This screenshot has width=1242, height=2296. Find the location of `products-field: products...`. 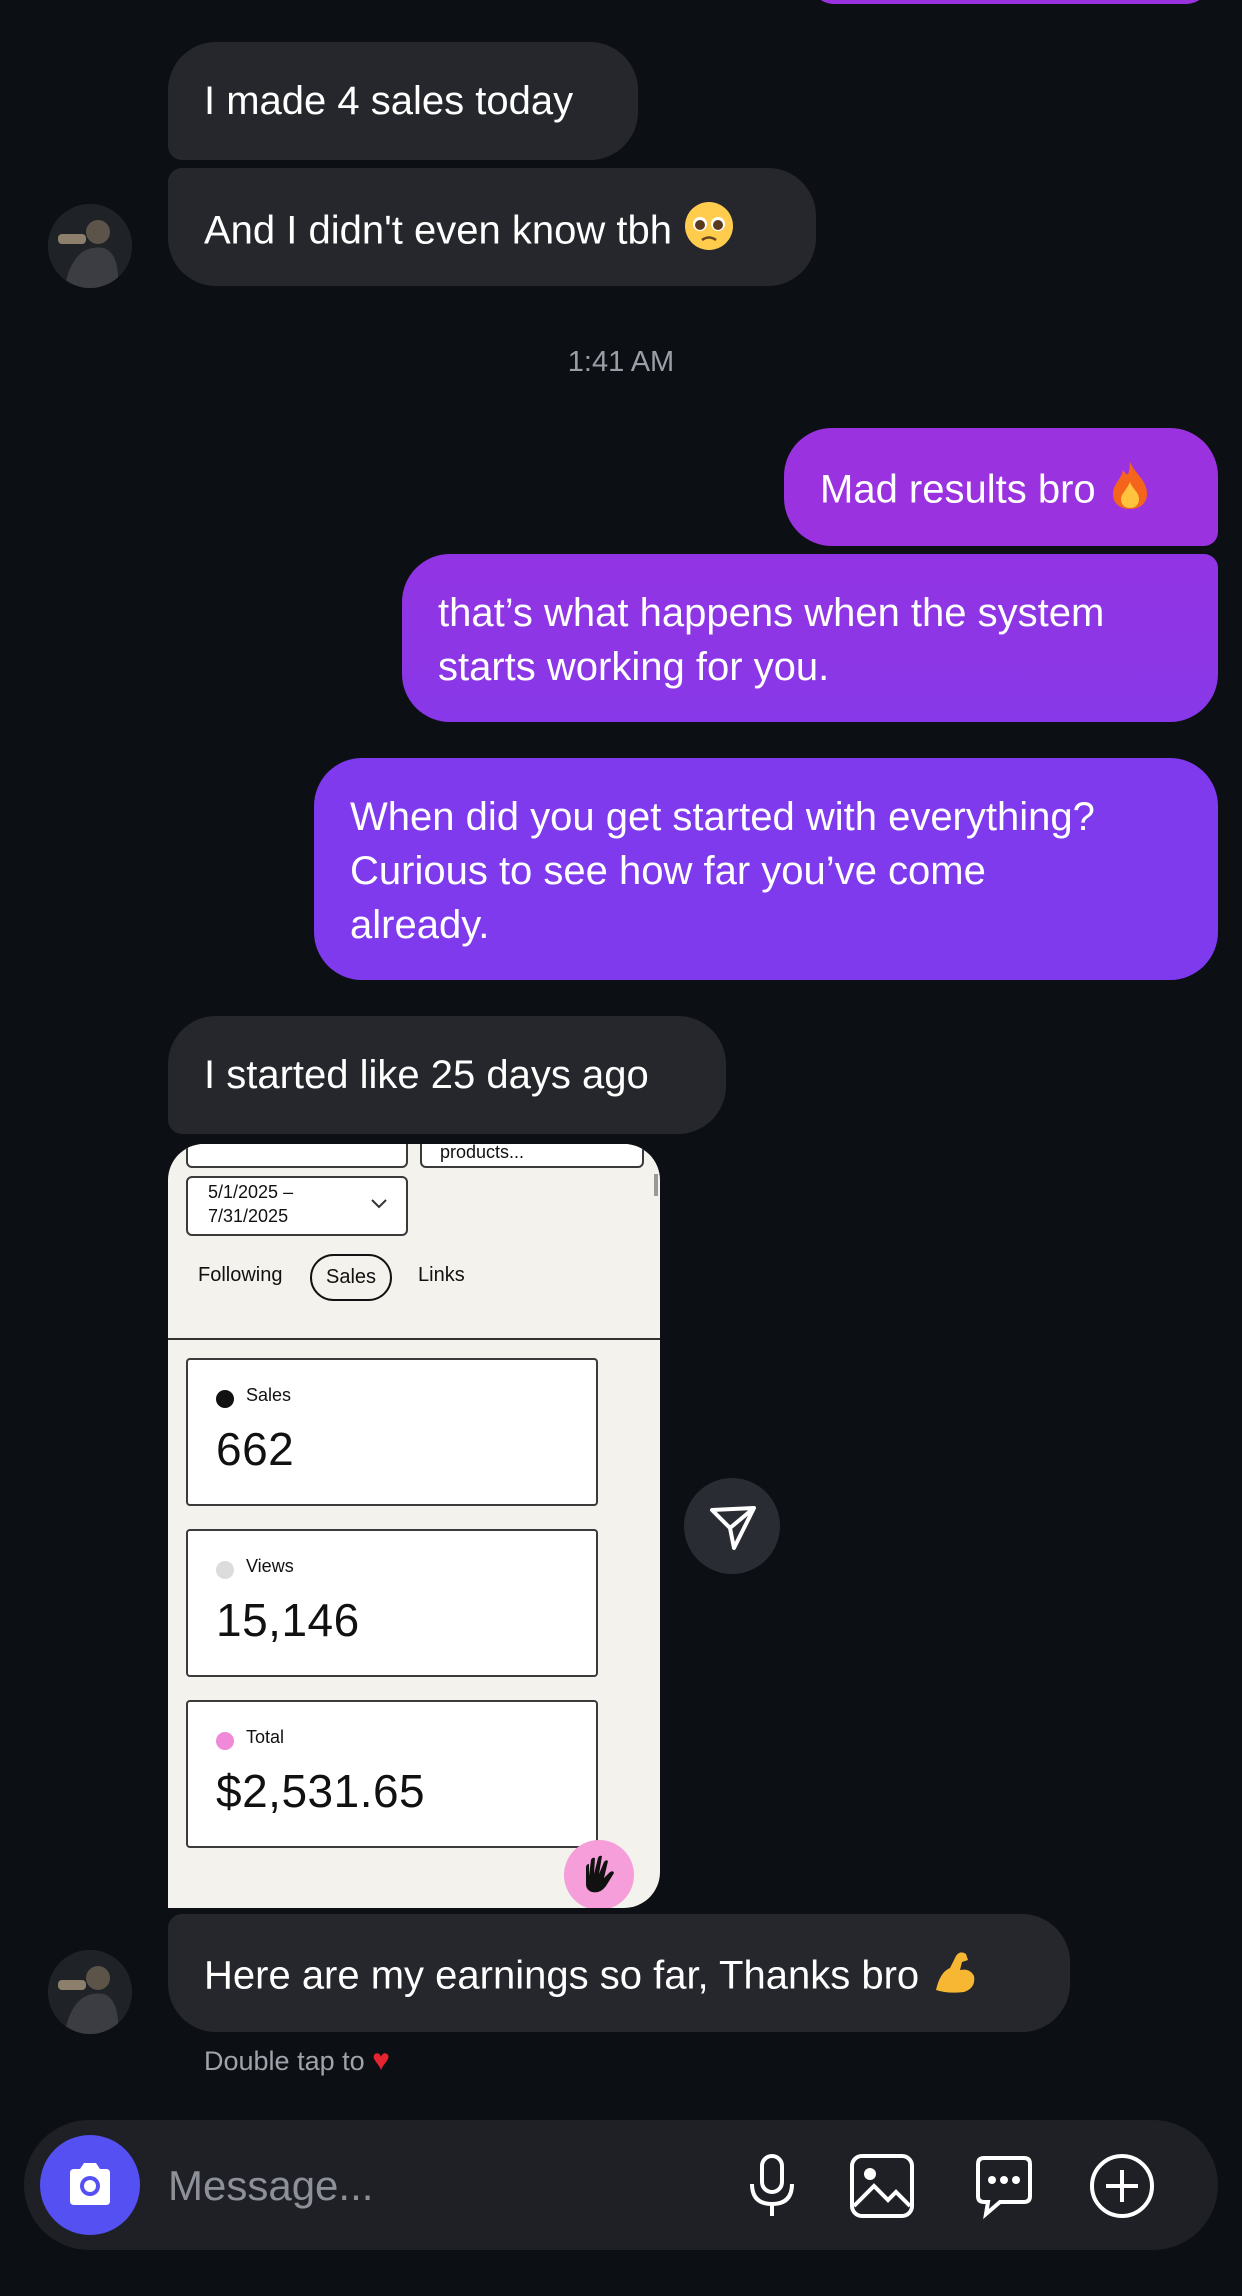

products-field: products... is located at coordinates (532, 1156).